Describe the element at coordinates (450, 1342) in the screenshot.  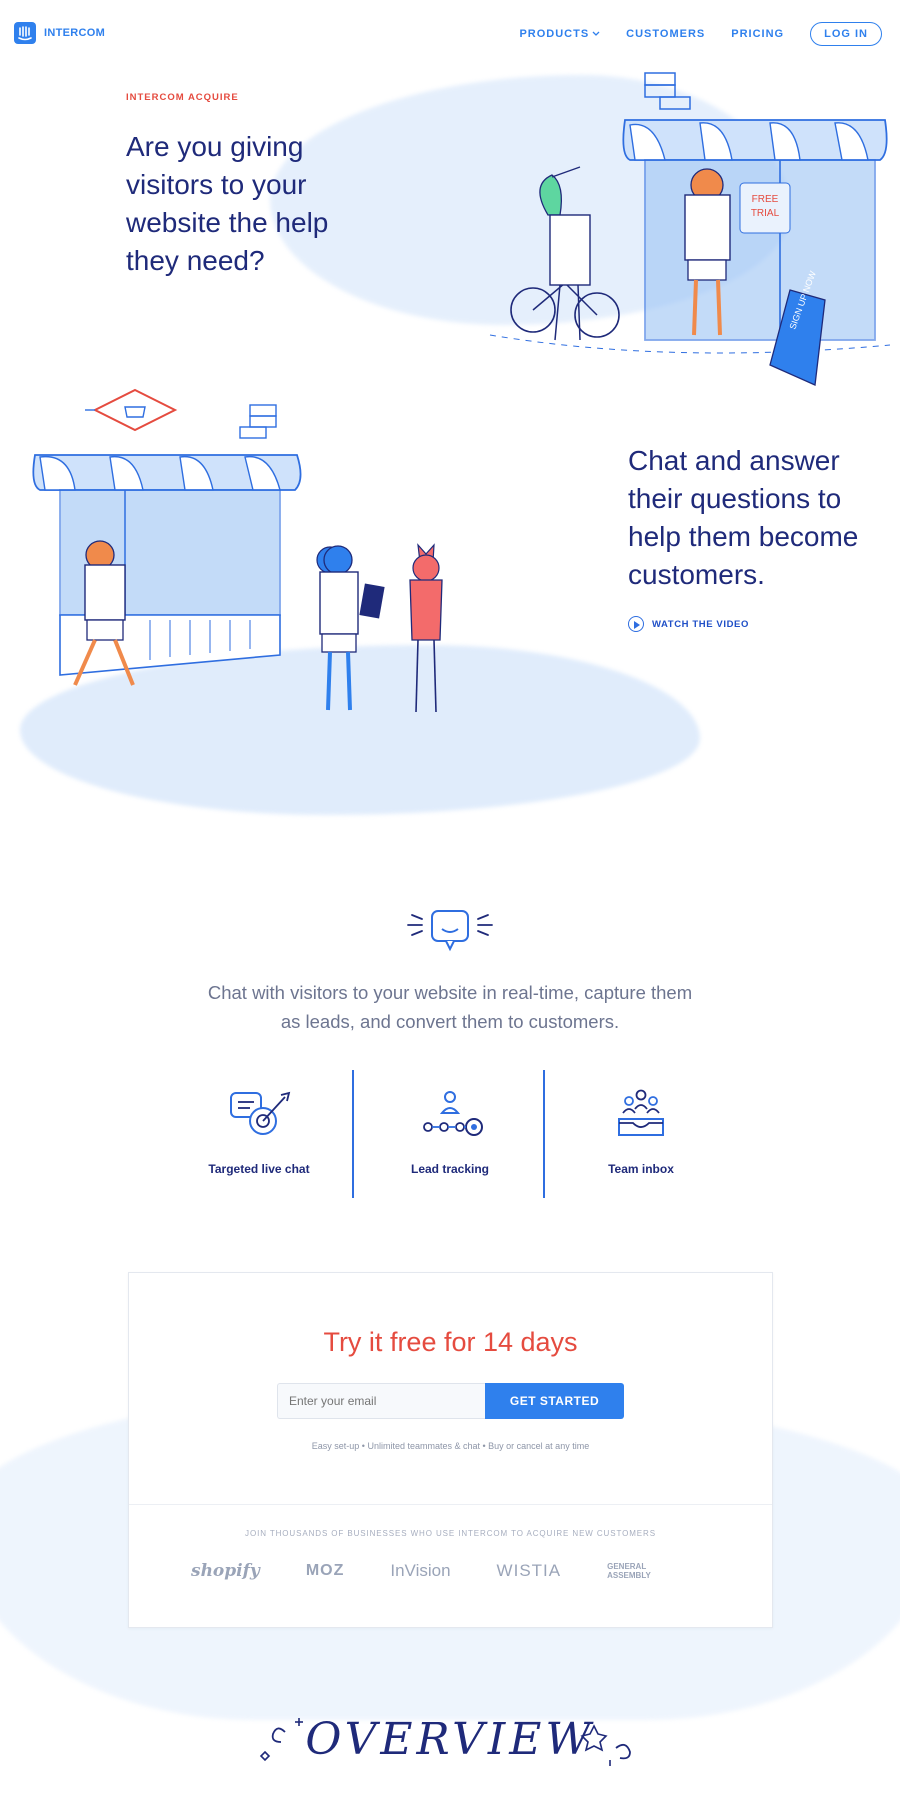
I see `signup-title: Try it free for 14 days` at that location.